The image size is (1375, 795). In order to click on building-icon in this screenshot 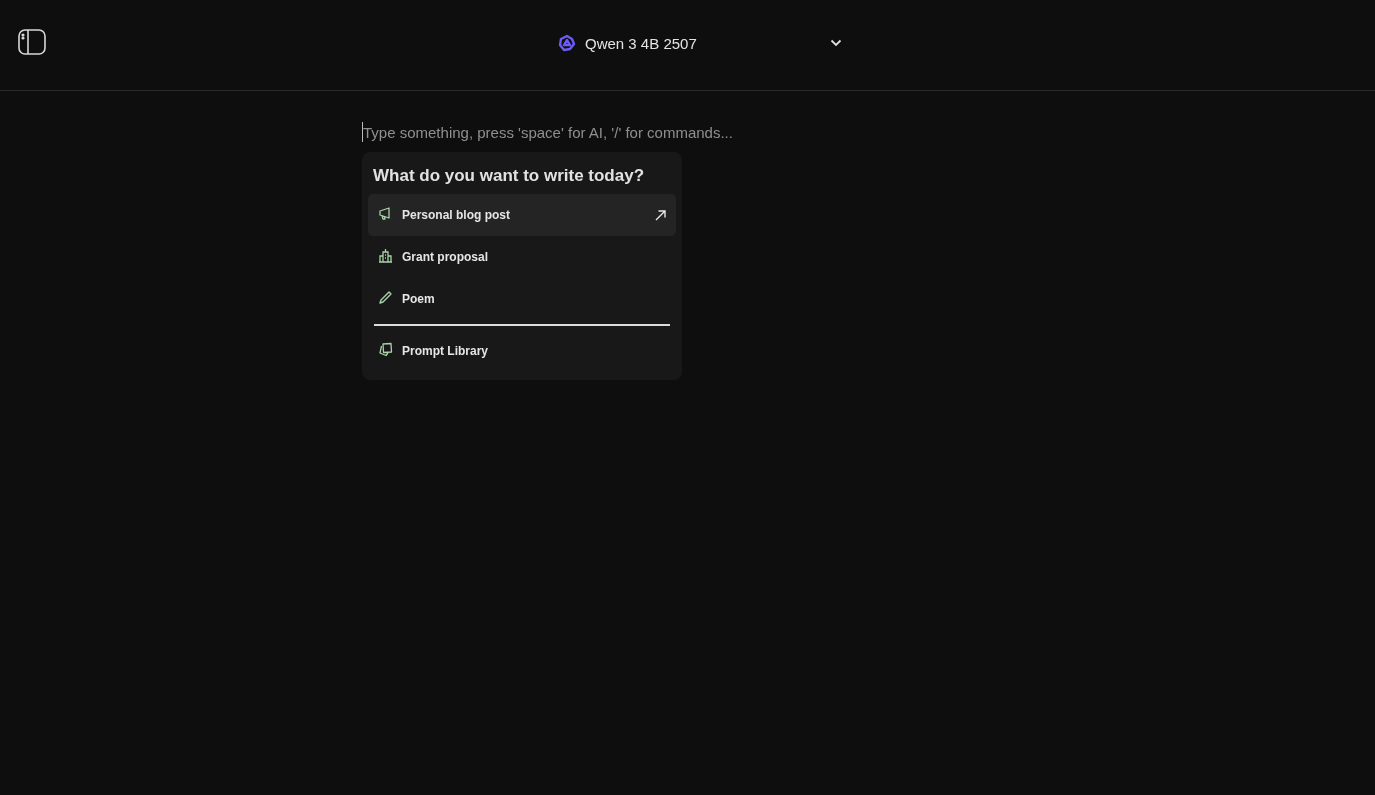, I will do `click(385, 255)`.